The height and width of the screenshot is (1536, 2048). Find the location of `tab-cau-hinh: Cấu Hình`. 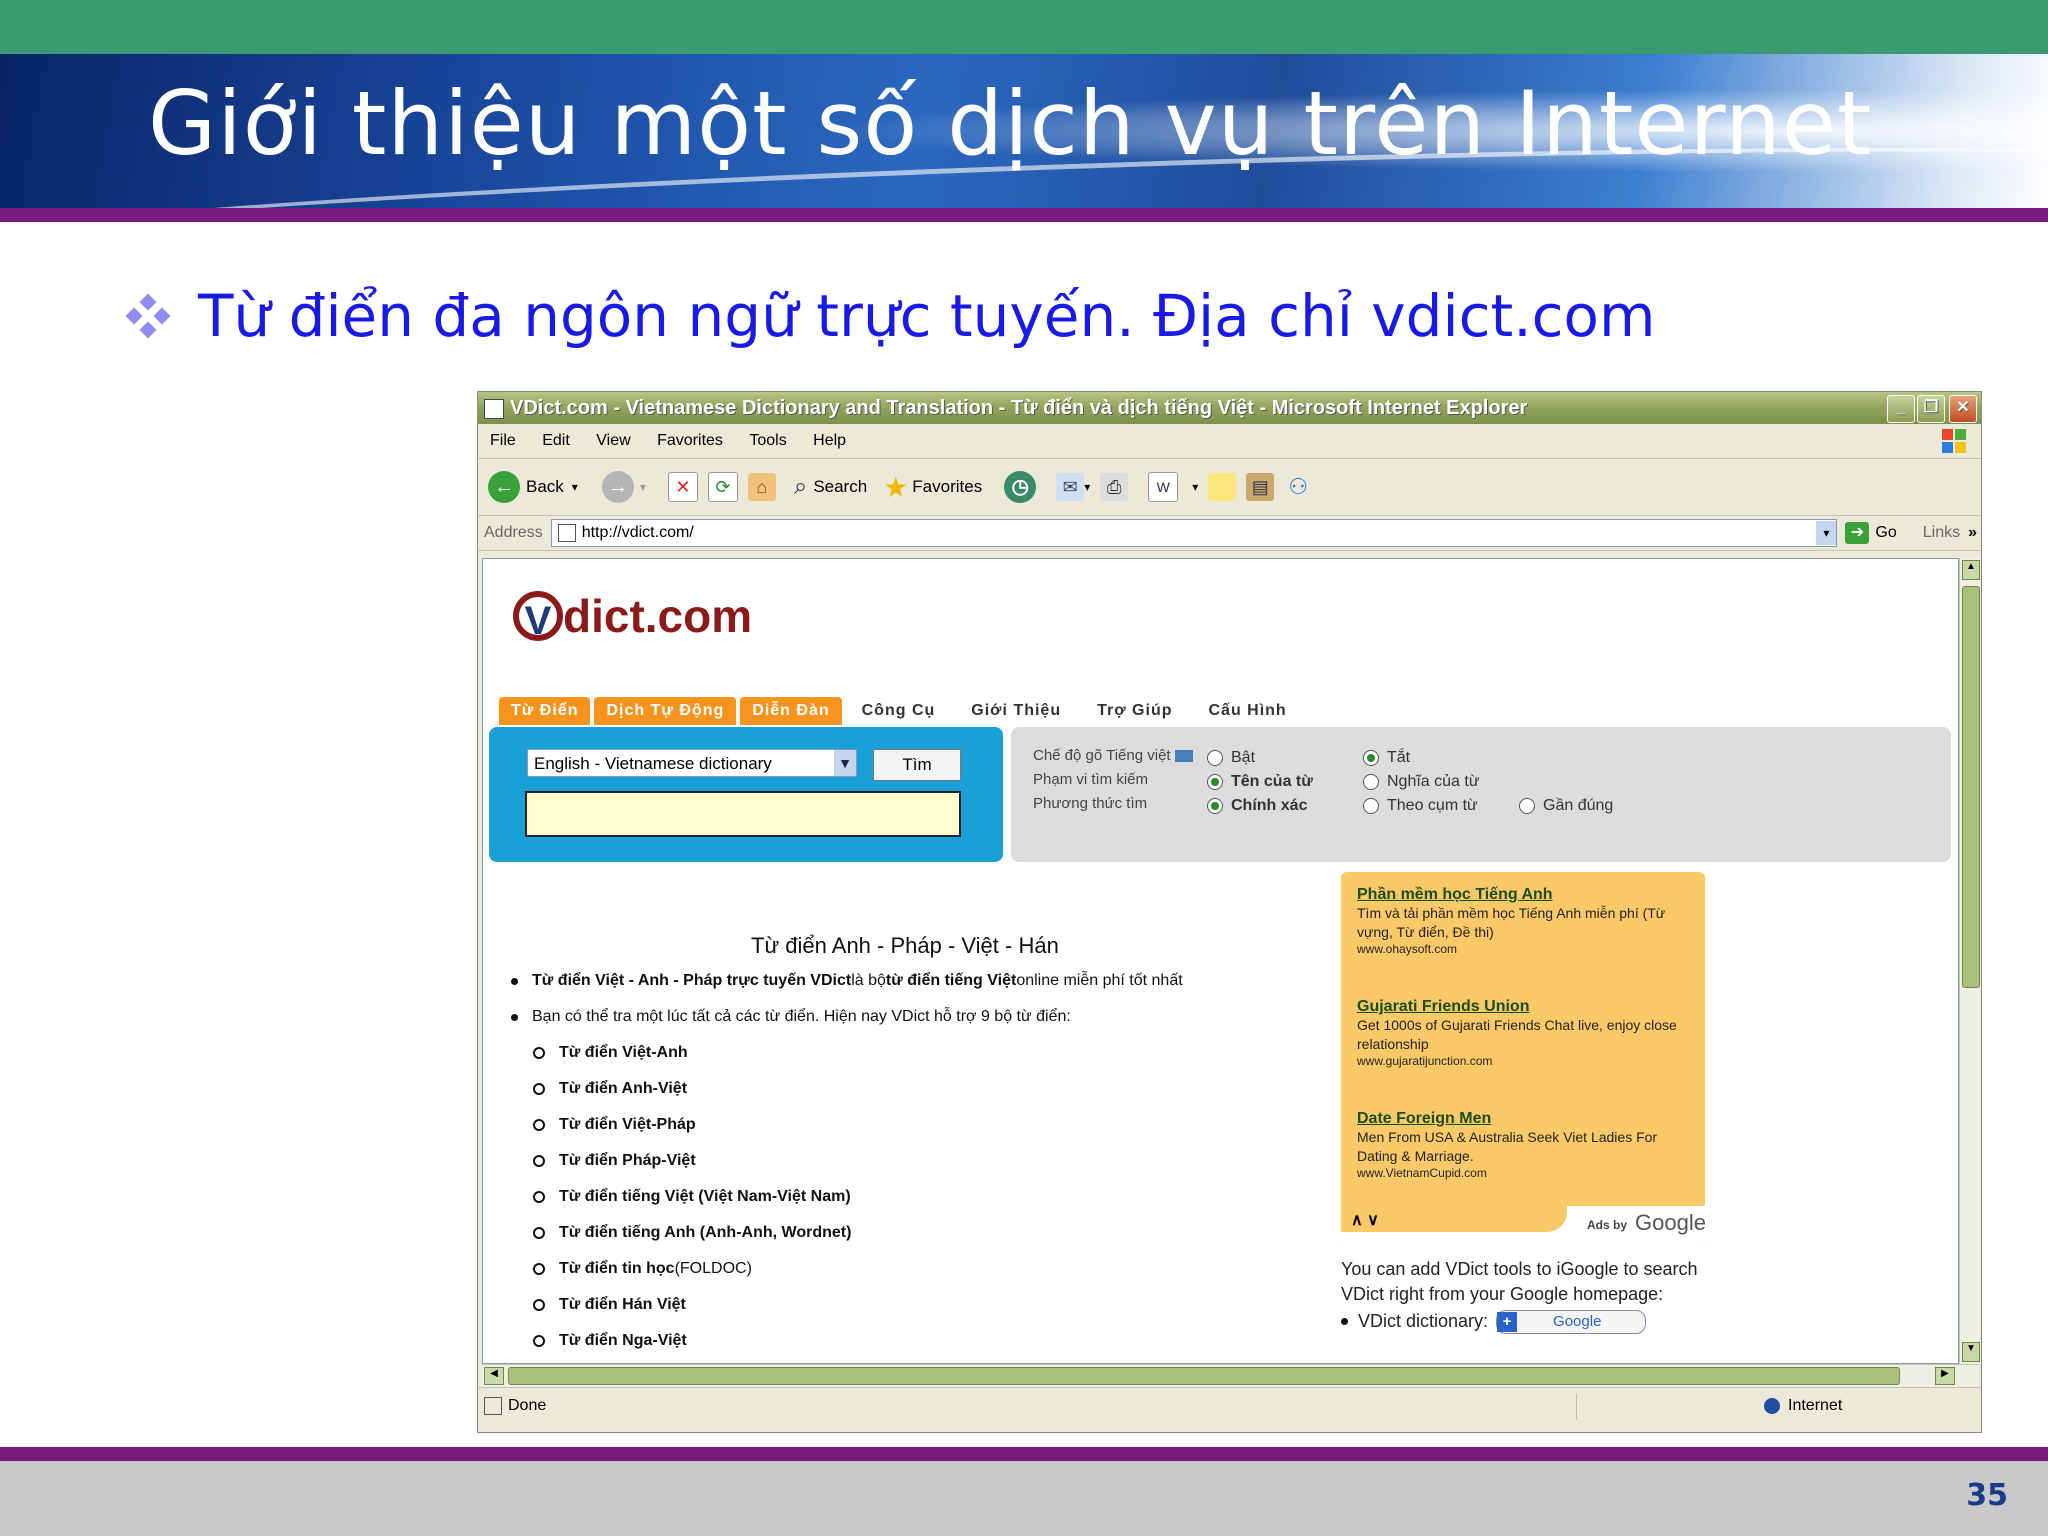

tab-cau-hinh: Cấu Hình is located at coordinates (1247, 711).